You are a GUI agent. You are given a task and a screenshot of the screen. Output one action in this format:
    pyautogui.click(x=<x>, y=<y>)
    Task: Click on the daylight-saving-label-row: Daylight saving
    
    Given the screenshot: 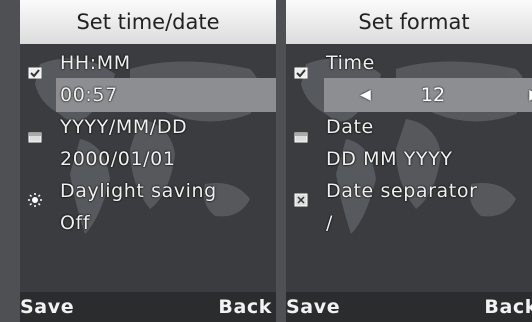 What is the action you would take?
    pyautogui.click(x=148, y=191)
    